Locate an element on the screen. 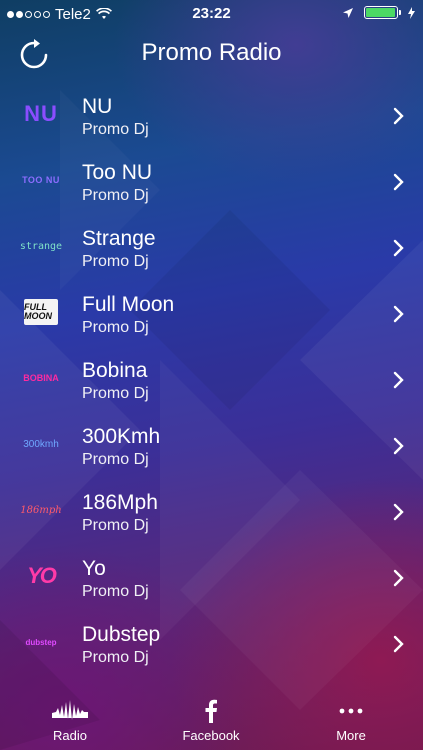 The width and height of the screenshot is (423, 750). station-name: Yo is located at coordinates (94, 568).